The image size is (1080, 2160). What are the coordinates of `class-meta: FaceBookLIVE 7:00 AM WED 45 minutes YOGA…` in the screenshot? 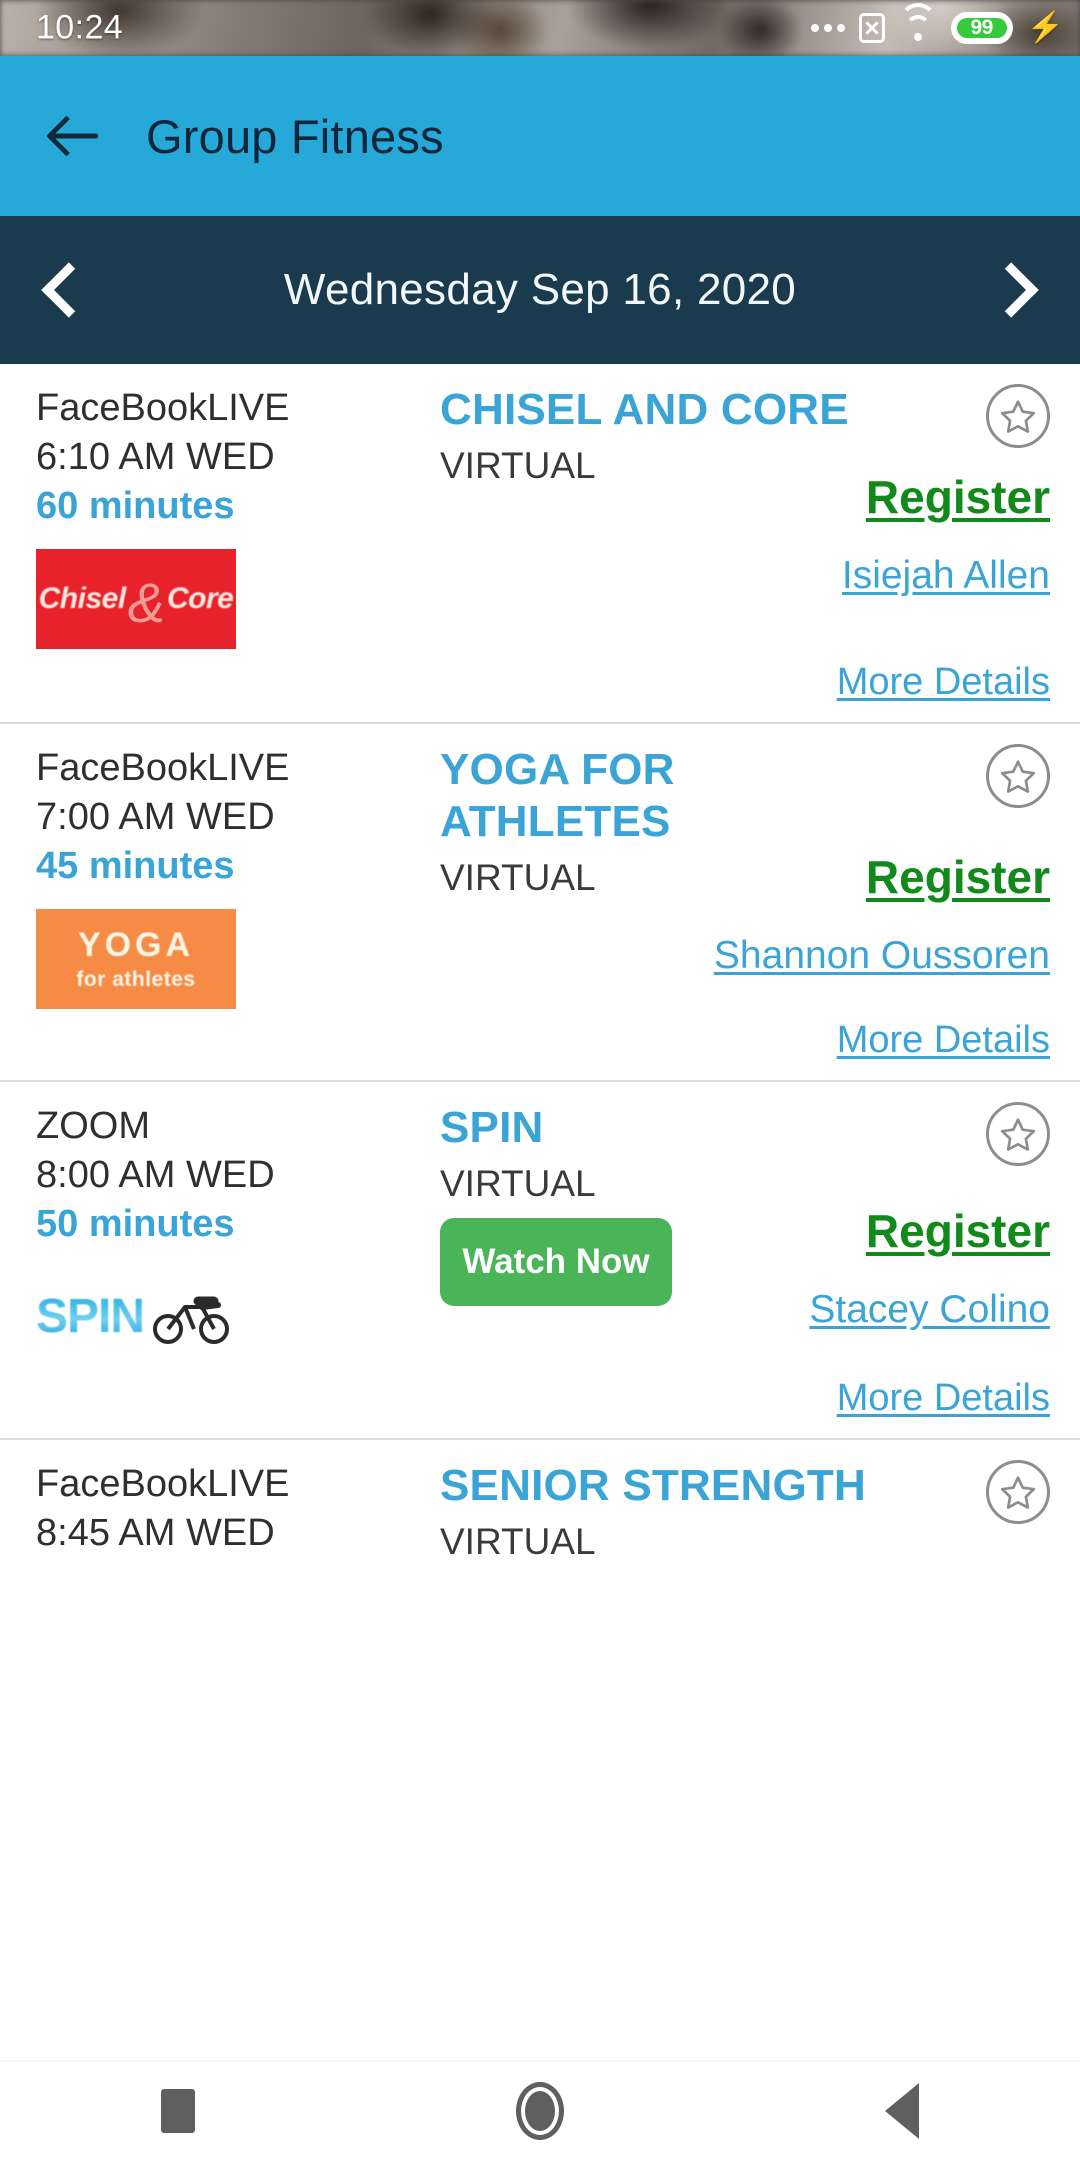 It's located at (215, 899).